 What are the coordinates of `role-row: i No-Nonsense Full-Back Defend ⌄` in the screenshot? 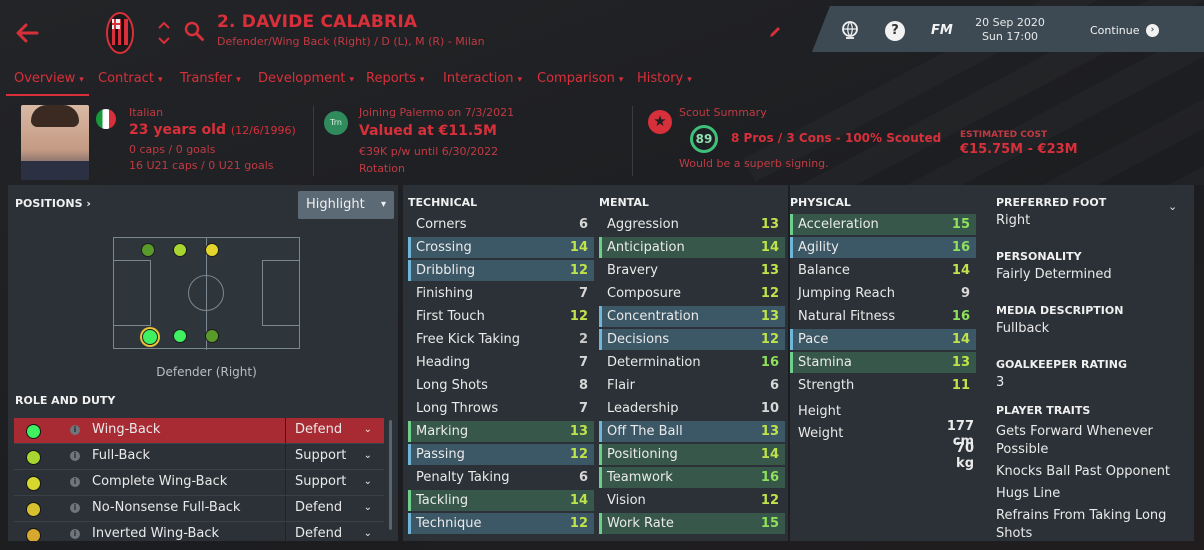 It's located at (199, 508).